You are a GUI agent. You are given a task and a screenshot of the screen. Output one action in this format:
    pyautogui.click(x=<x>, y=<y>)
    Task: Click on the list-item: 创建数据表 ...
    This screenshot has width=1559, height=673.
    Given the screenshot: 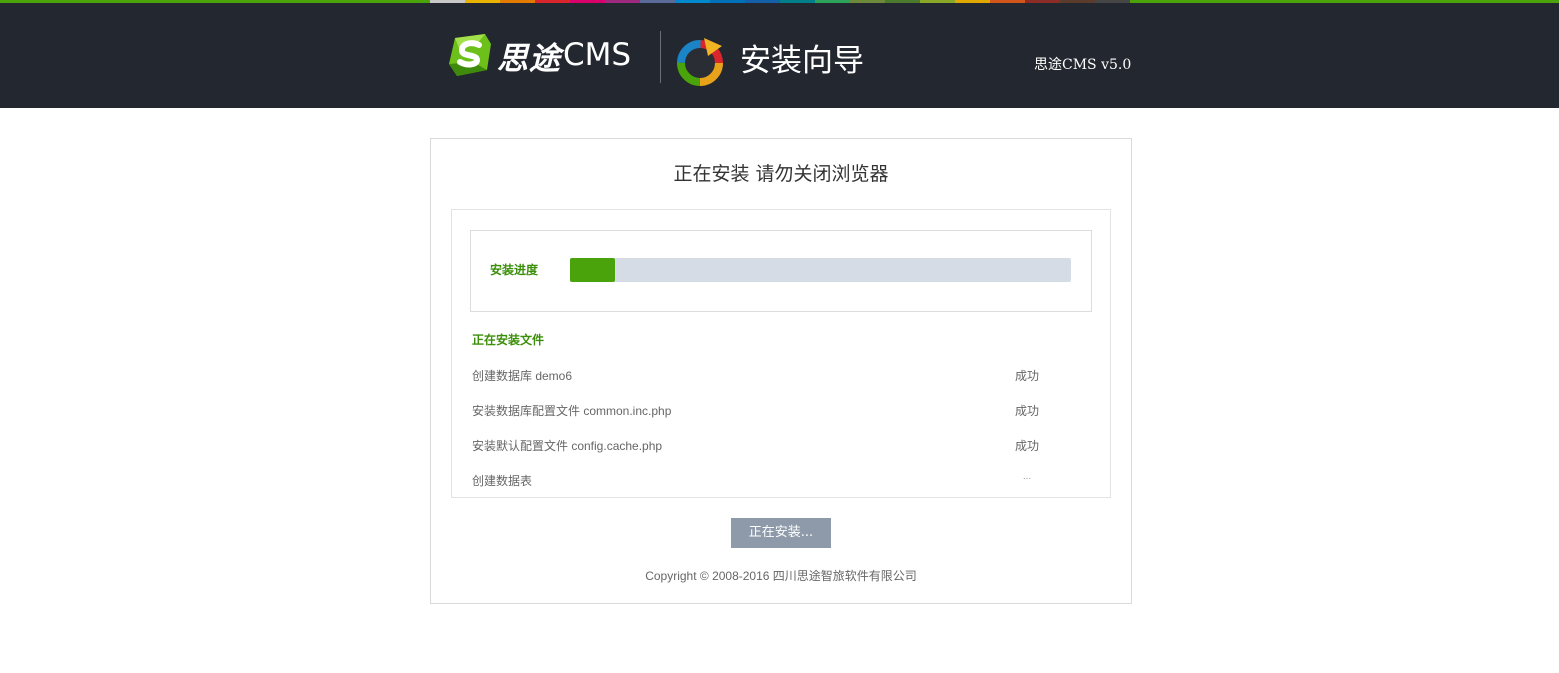 What is the action you would take?
    pyautogui.click(x=782, y=481)
    